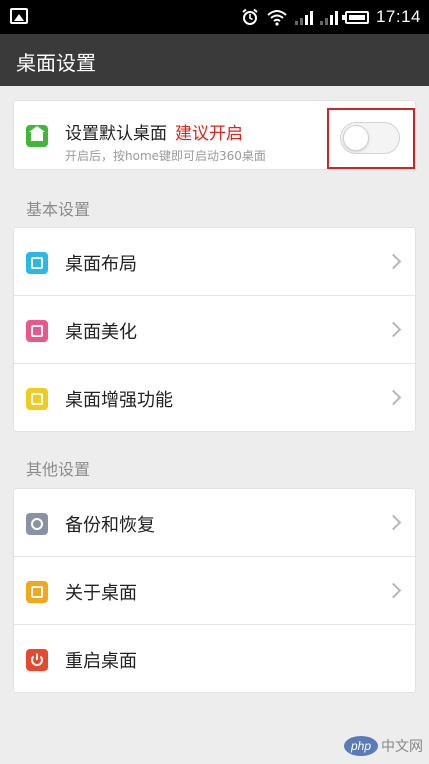 Image resolution: width=429 pixels, height=764 pixels. Describe the element at coordinates (361, 746) in the screenshot. I see `php-logo: php` at that location.